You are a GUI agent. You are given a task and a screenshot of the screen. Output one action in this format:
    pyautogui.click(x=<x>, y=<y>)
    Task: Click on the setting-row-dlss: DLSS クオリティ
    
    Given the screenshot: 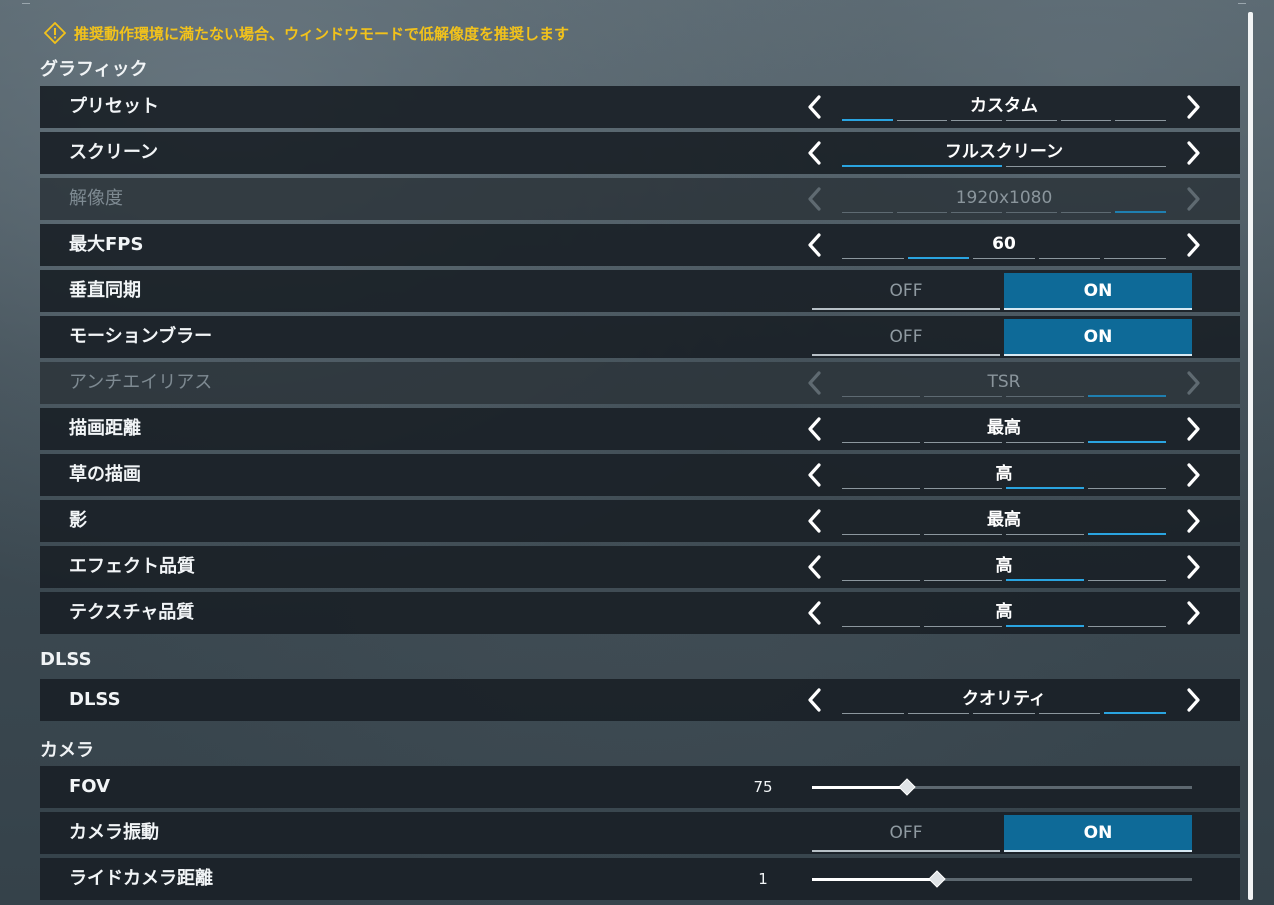 What is the action you would take?
    pyautogui.click(x=640, y=700)
    